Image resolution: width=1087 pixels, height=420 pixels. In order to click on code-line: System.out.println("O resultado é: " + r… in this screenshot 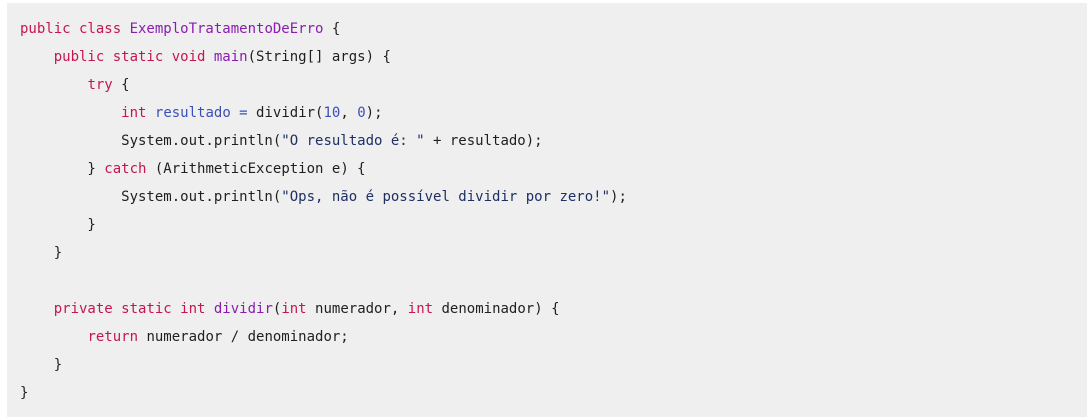, I will do `click(323, 145)`.